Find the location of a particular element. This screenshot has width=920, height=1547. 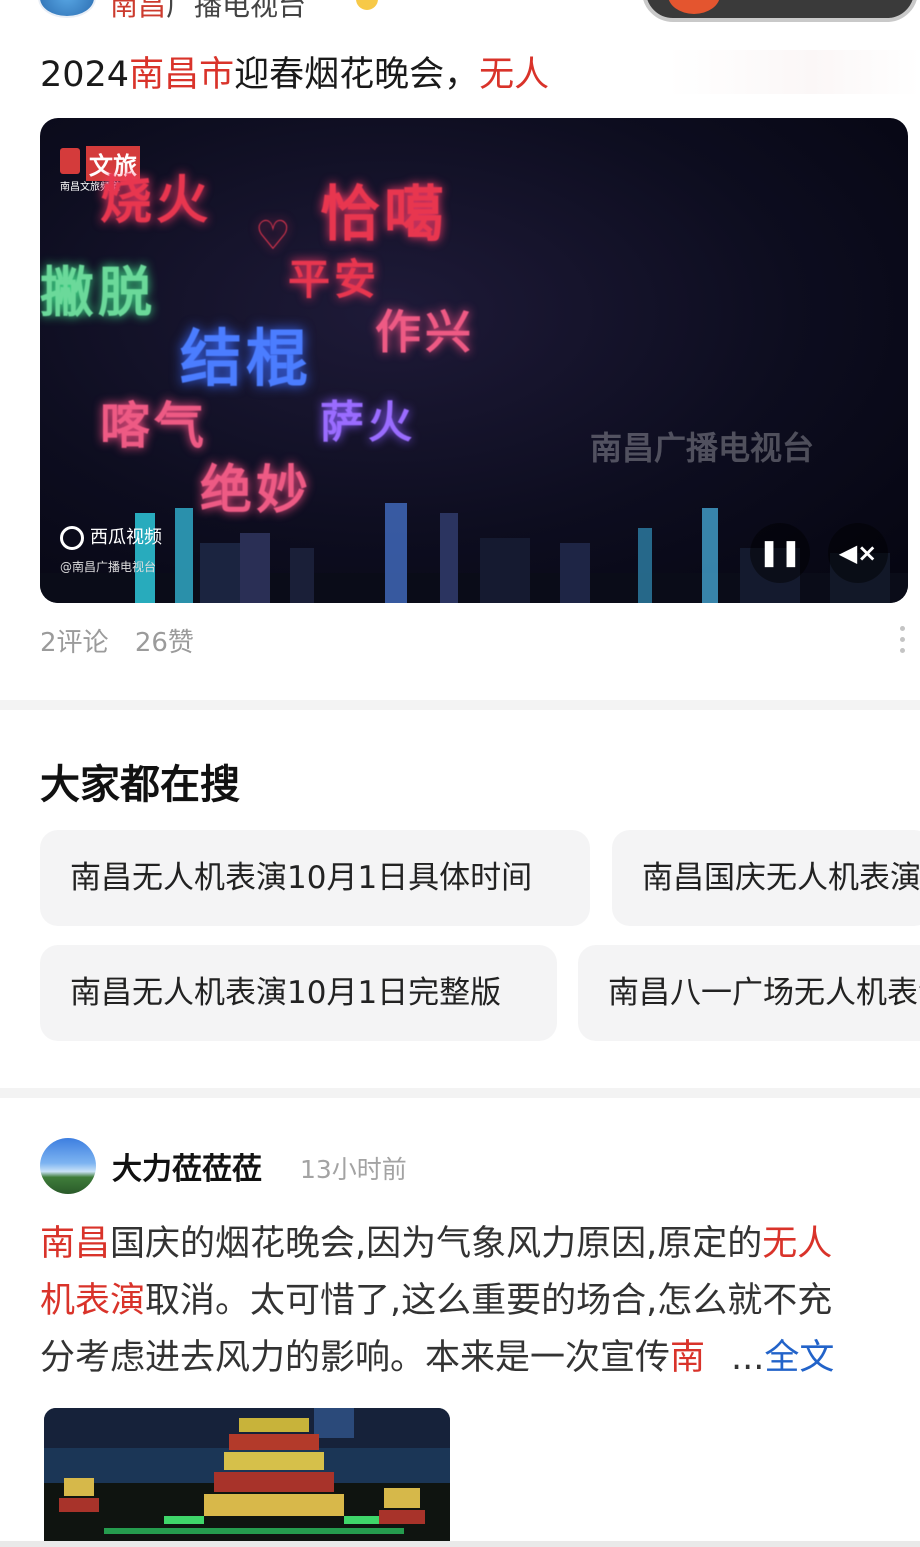

floating-widget is located at coordinates (780, 11).